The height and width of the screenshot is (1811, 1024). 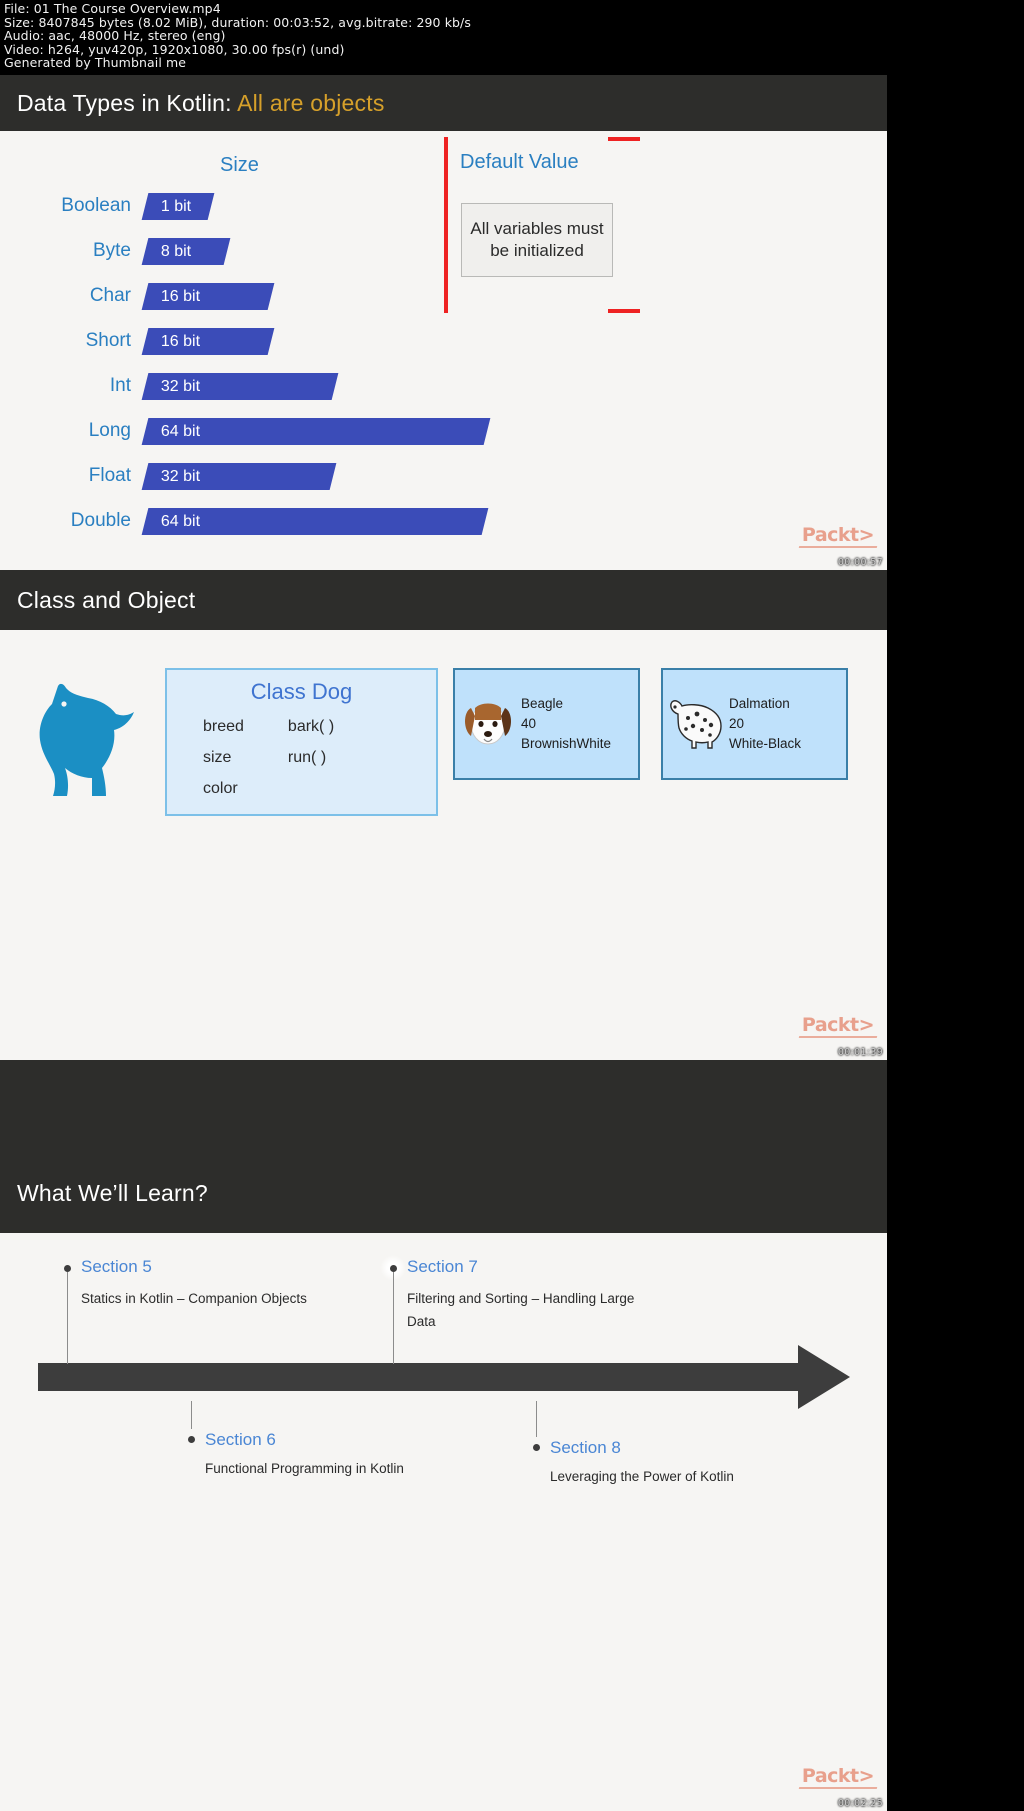 What do you see at coordinates (765, 743) in the screenshot?
I see `object-color: White-Black` at bounding box center [765, 743].